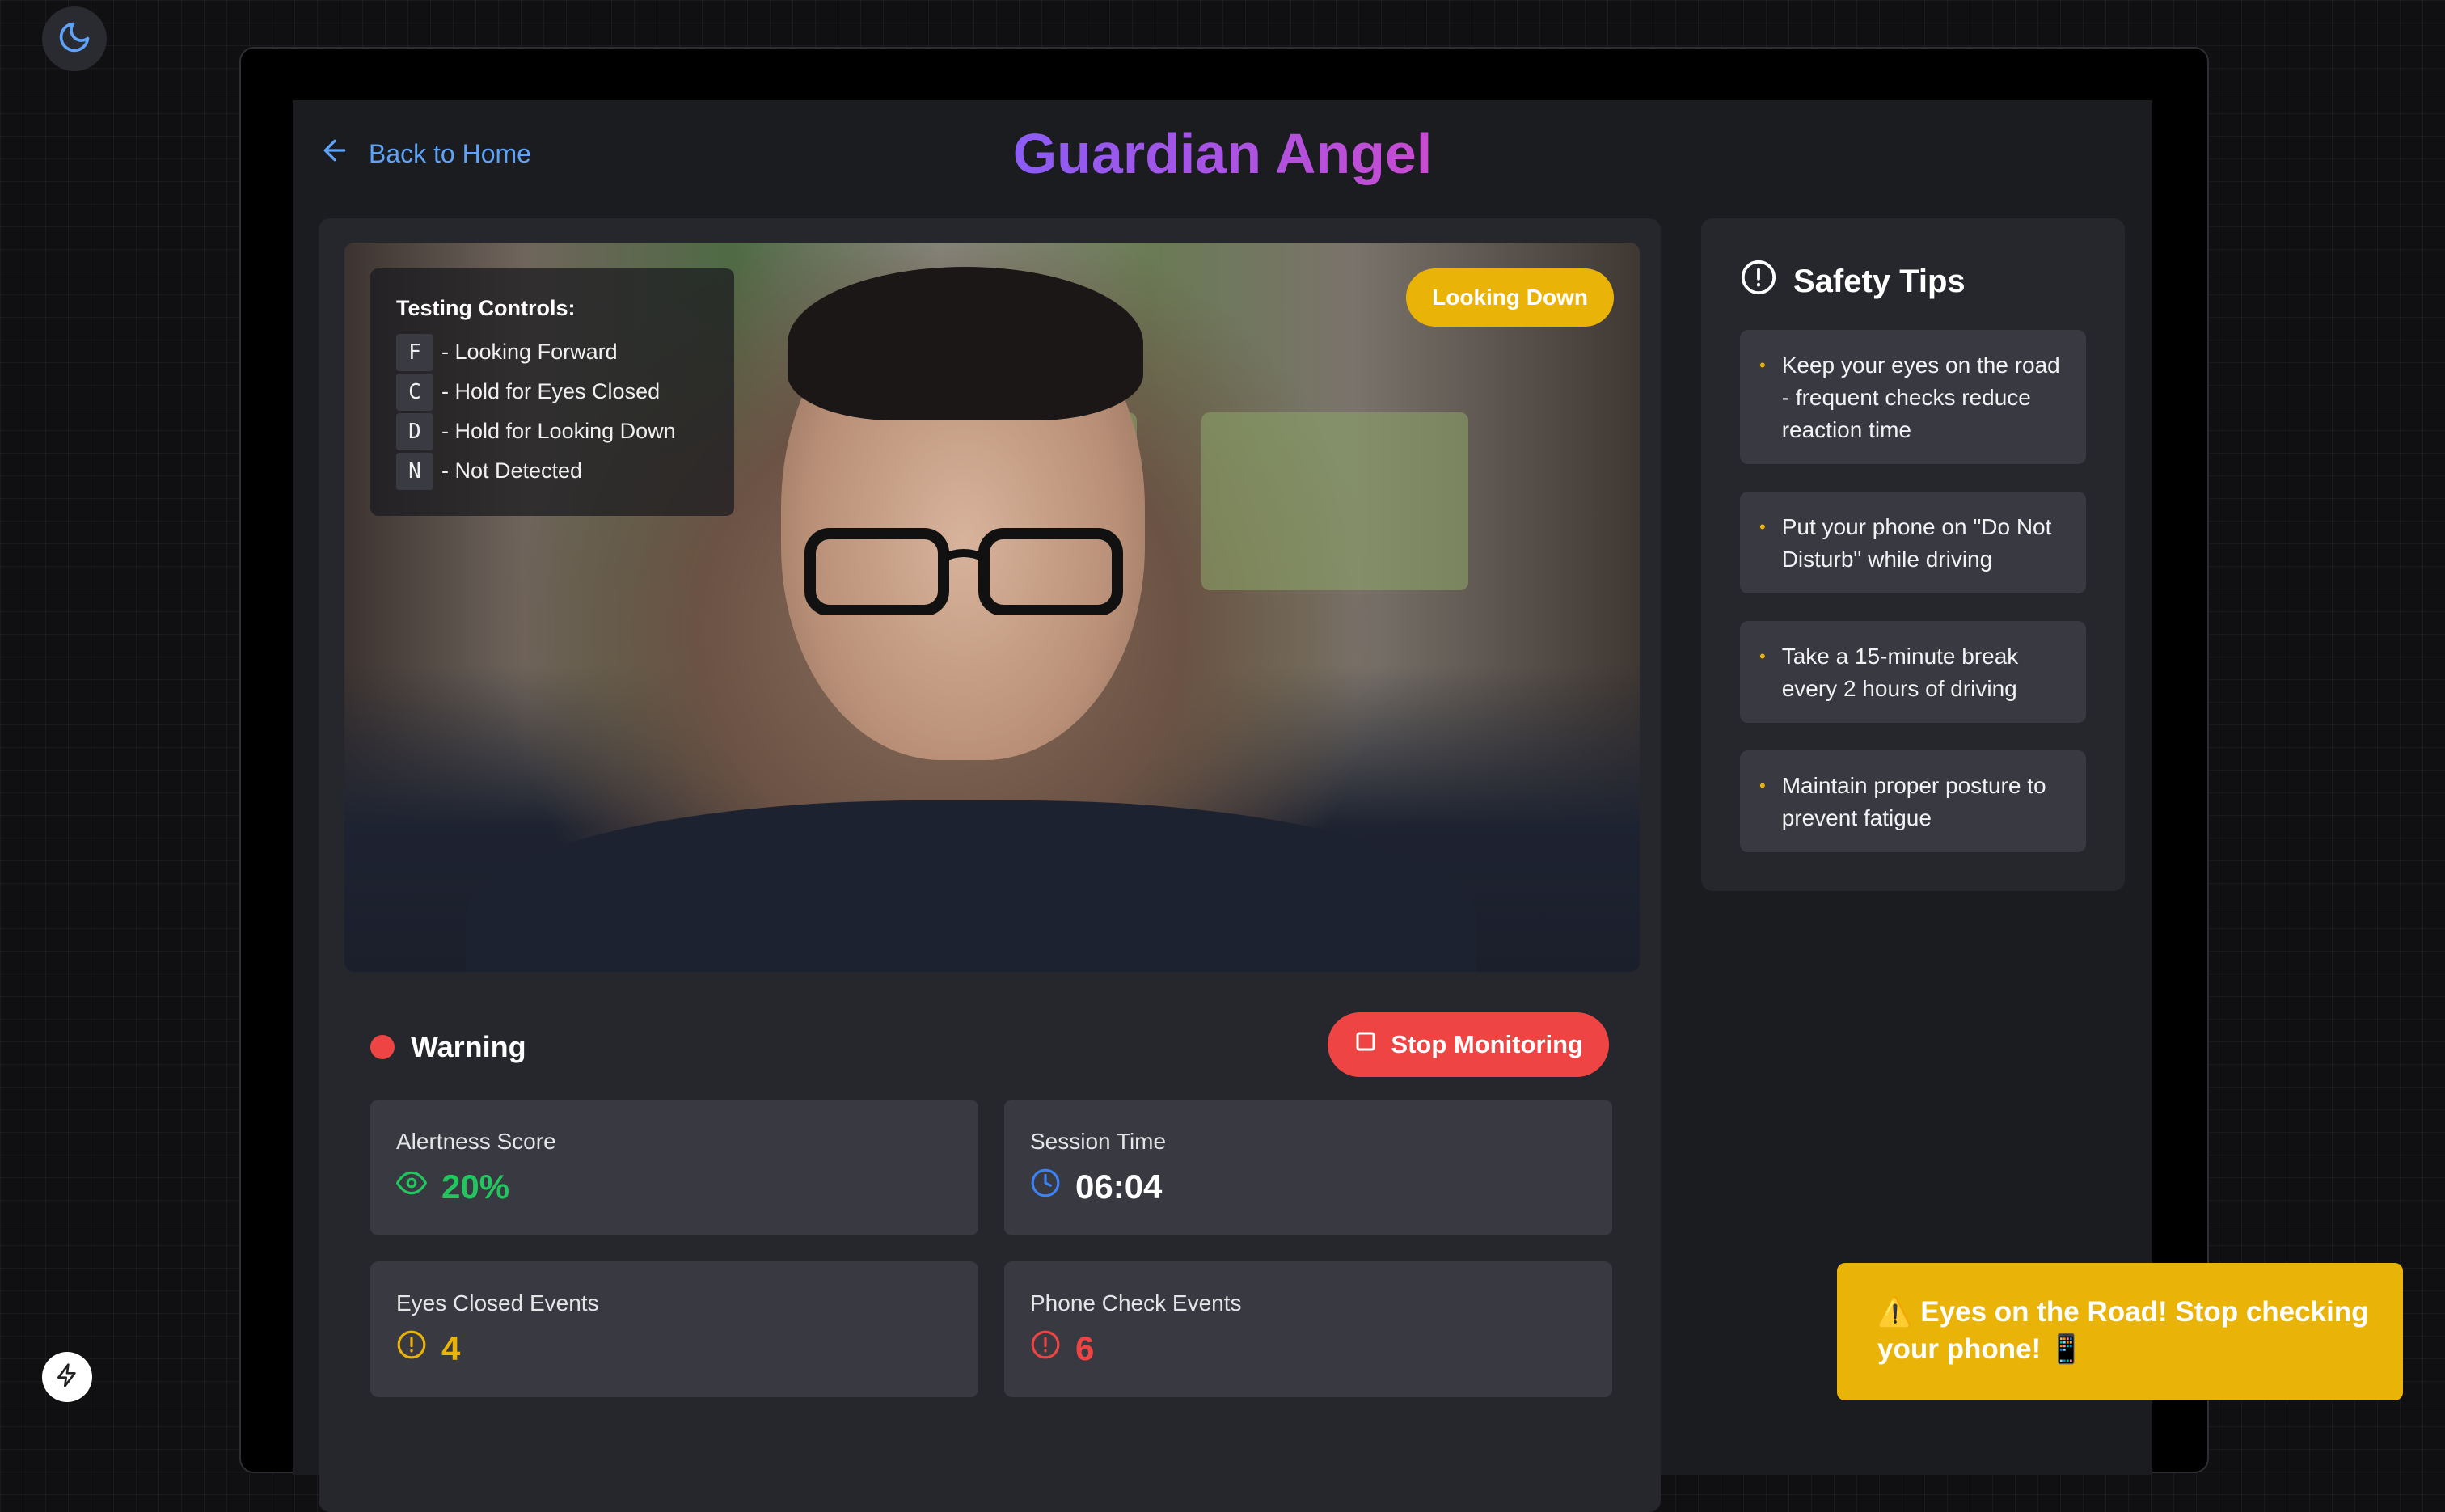  I want to click on stat-label: Session Time, so click(1098, 1141).